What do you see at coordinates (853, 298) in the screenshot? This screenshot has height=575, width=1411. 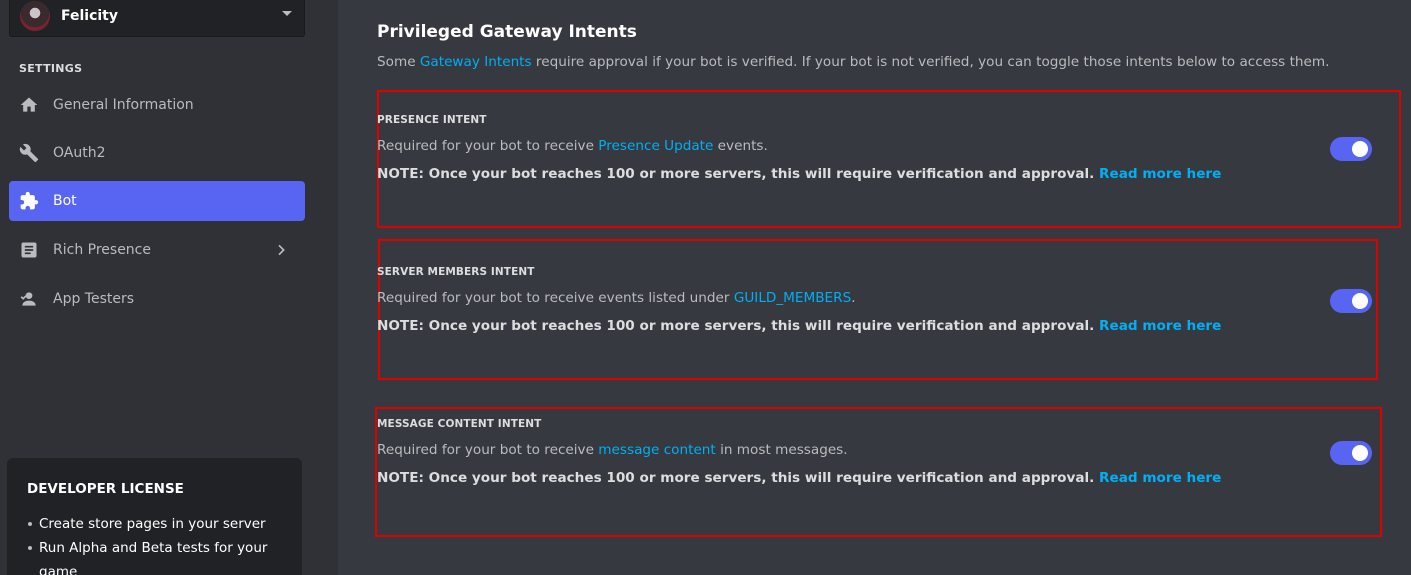 I see `desc-text: .` at bounding box center [853, 298].